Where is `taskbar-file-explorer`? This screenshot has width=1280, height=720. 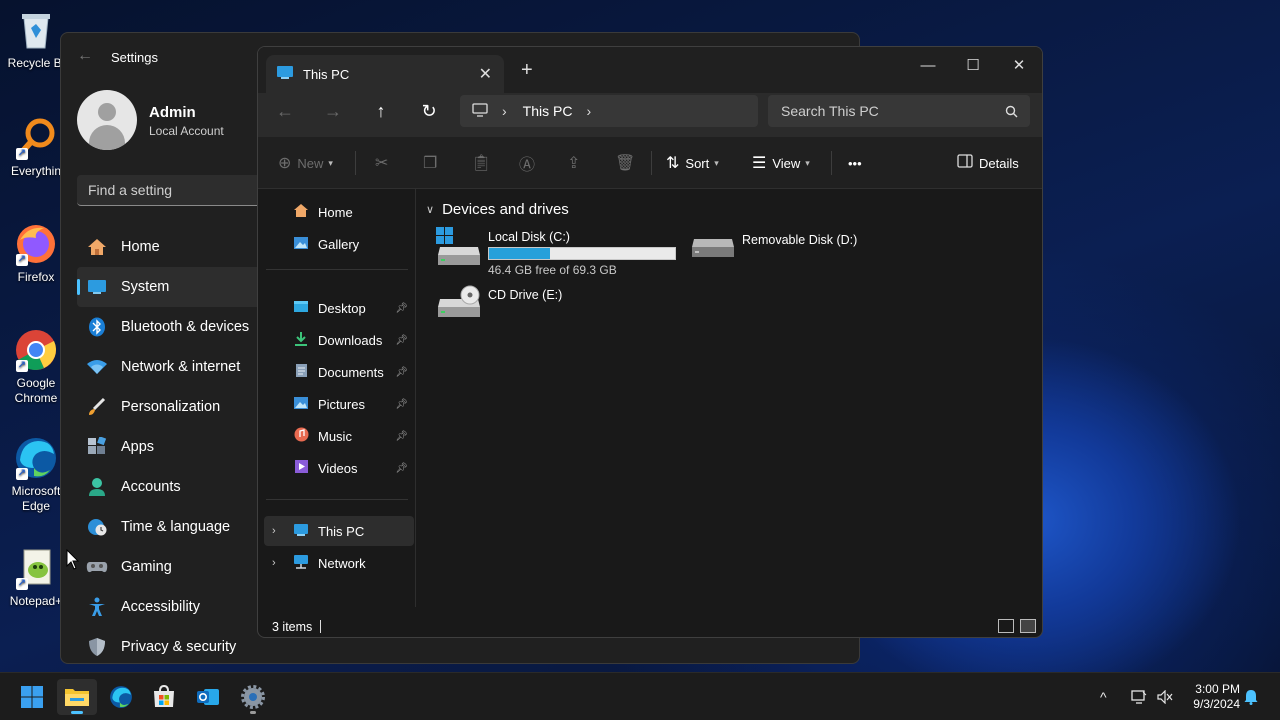 taskbar-file-explorer is located at coordinates (77, 697).